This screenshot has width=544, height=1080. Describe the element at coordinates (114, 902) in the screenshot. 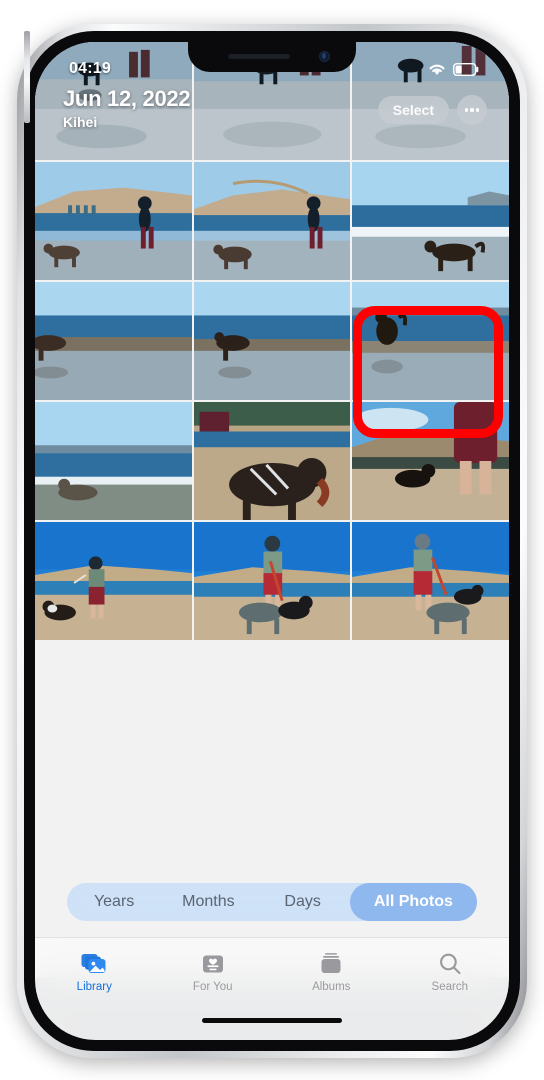

I see `segment-years: Years` at that location.